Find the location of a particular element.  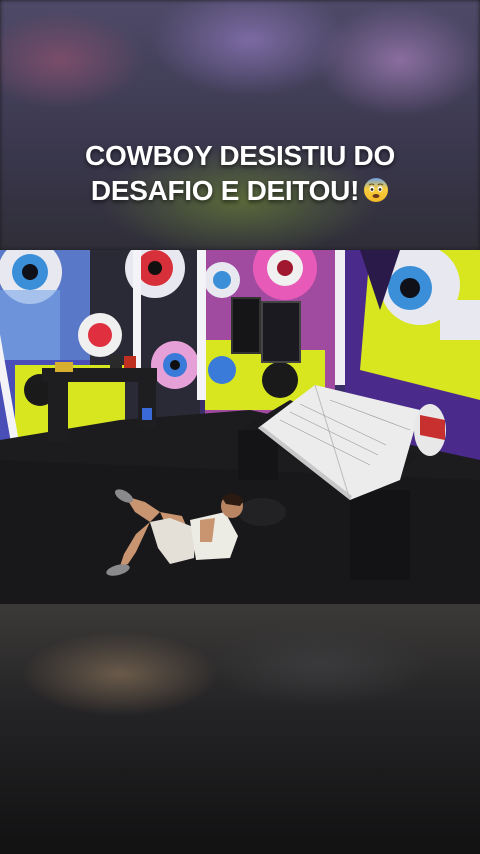

video-caption: COWBOY DESISTIU DO DESAFIO E DEITOU! is located at coordinates (240, 173).